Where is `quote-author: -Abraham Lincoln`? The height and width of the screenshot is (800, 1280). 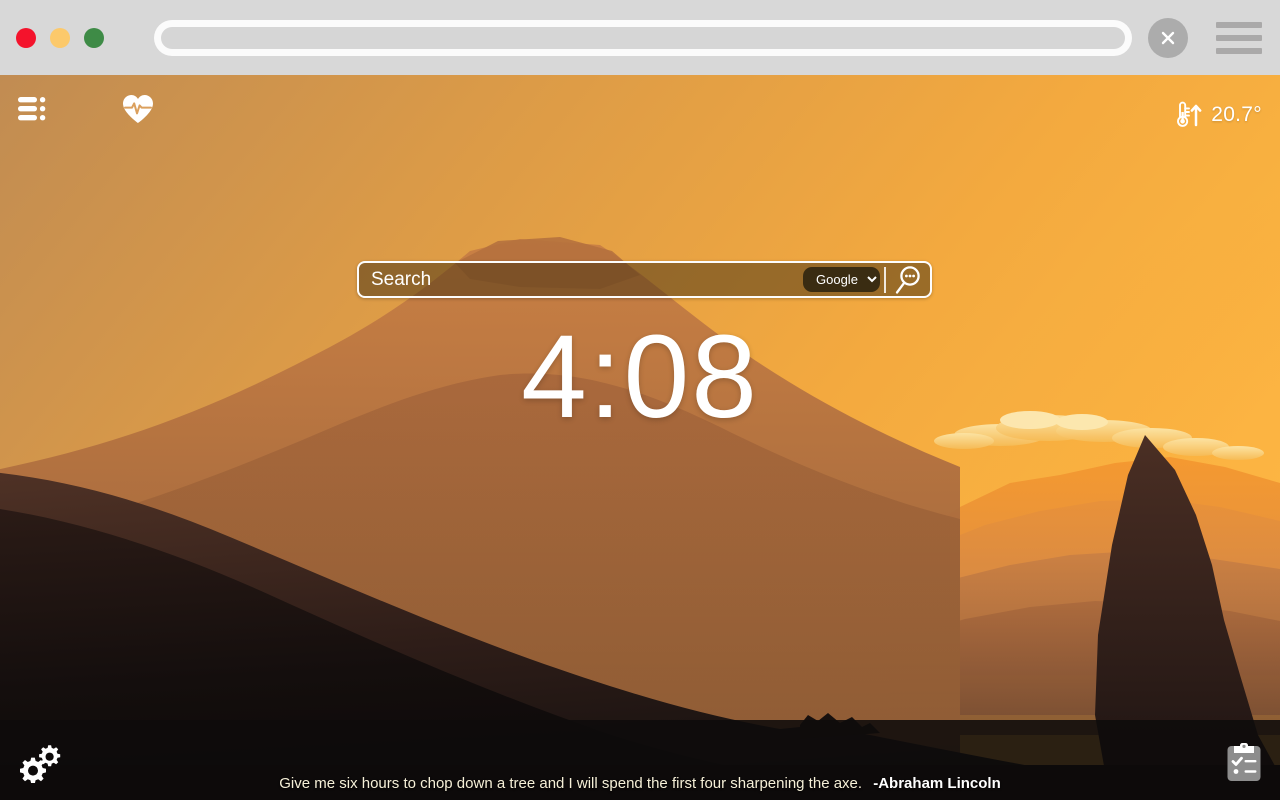 quote-author: -Abraham Lincoln is located at coordinates (937, 783).